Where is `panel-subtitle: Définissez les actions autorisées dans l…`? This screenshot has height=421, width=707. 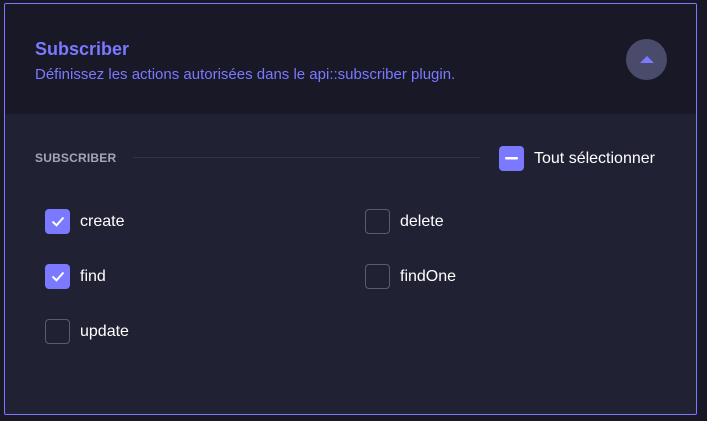
panel-subtitle: Définissez les actions autorisées dans l… is located at coordinates (245, 74).